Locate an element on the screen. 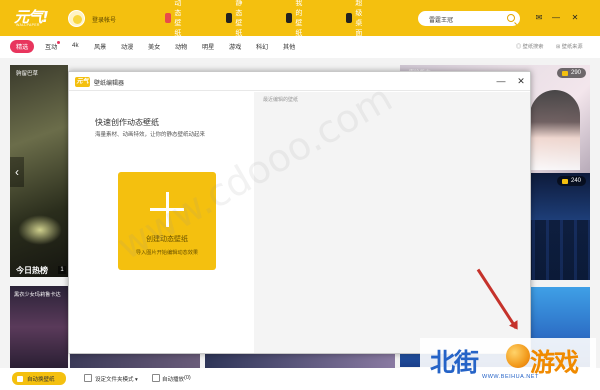 The width and height of the screenshot is (600, 390). avatar is located at coordinates (76, 18).